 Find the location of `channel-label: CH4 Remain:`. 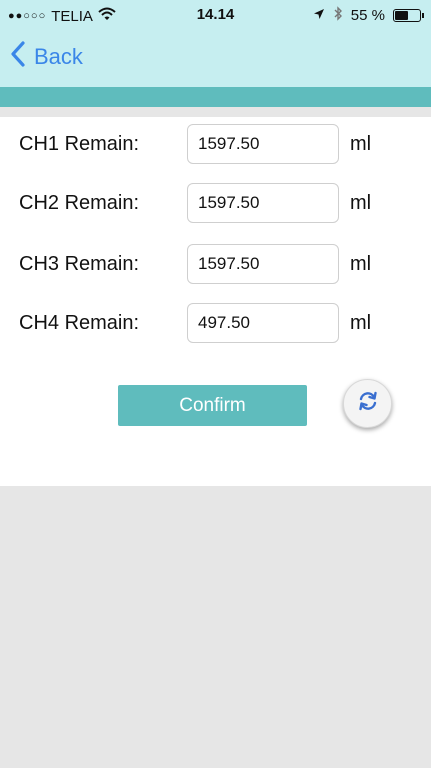

channel-label: CH4 Remain: is located at coordinates (79, 323).